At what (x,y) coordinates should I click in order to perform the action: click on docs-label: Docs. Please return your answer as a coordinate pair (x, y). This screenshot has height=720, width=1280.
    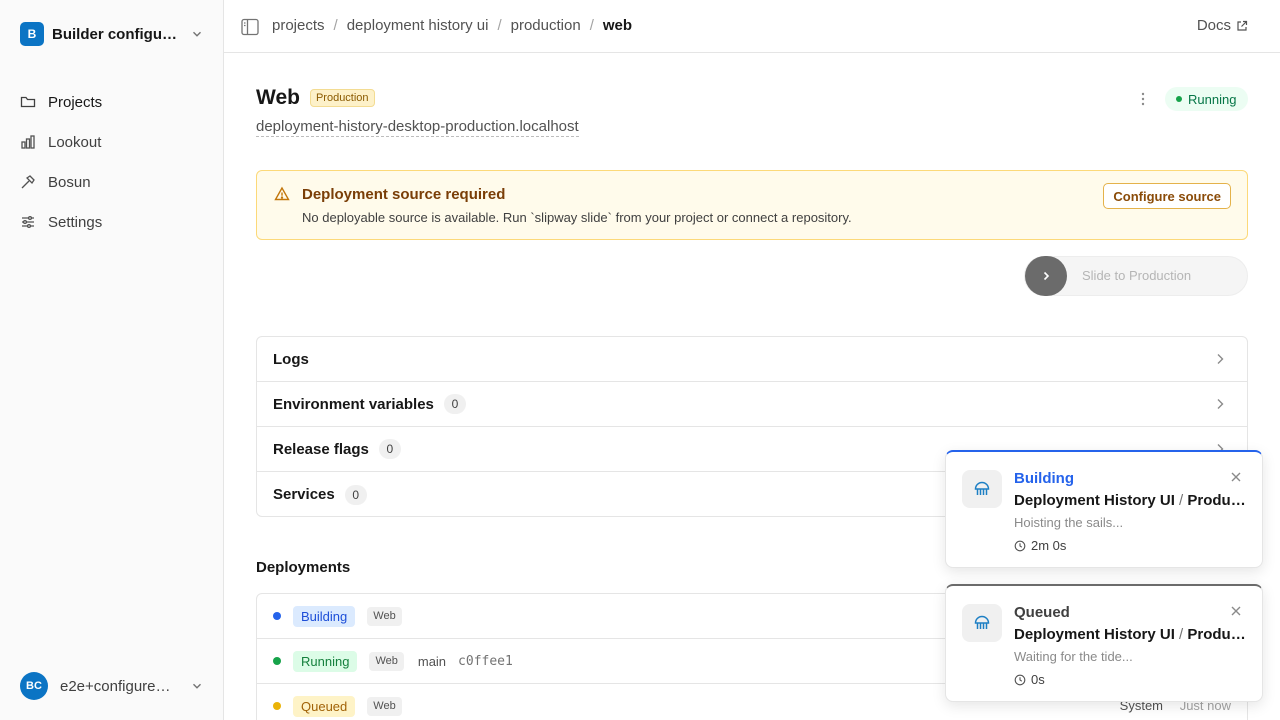
    Looking at the image, I should click on (1213, 25).